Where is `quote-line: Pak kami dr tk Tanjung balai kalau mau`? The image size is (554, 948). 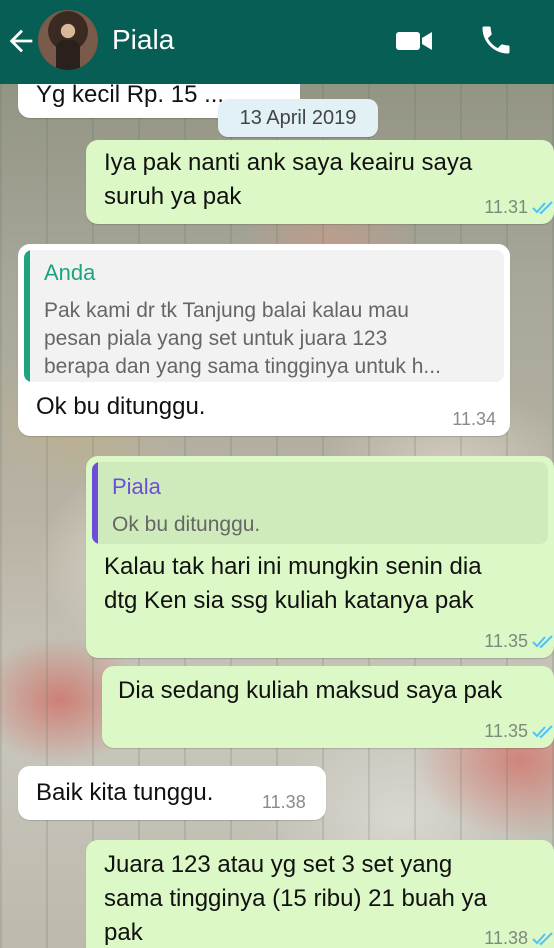
quote-line: Pak kami dr tk Tanjung balai kalau mau is located at coordinates (226, 310).